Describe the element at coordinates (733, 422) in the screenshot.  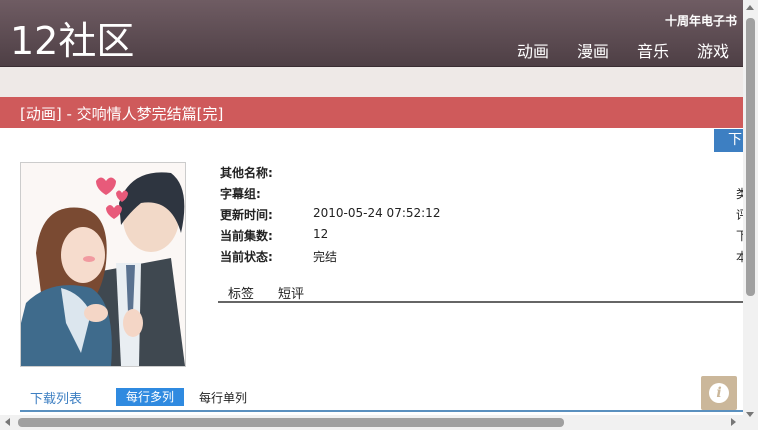
I see `scroll-right-icon` at that location.